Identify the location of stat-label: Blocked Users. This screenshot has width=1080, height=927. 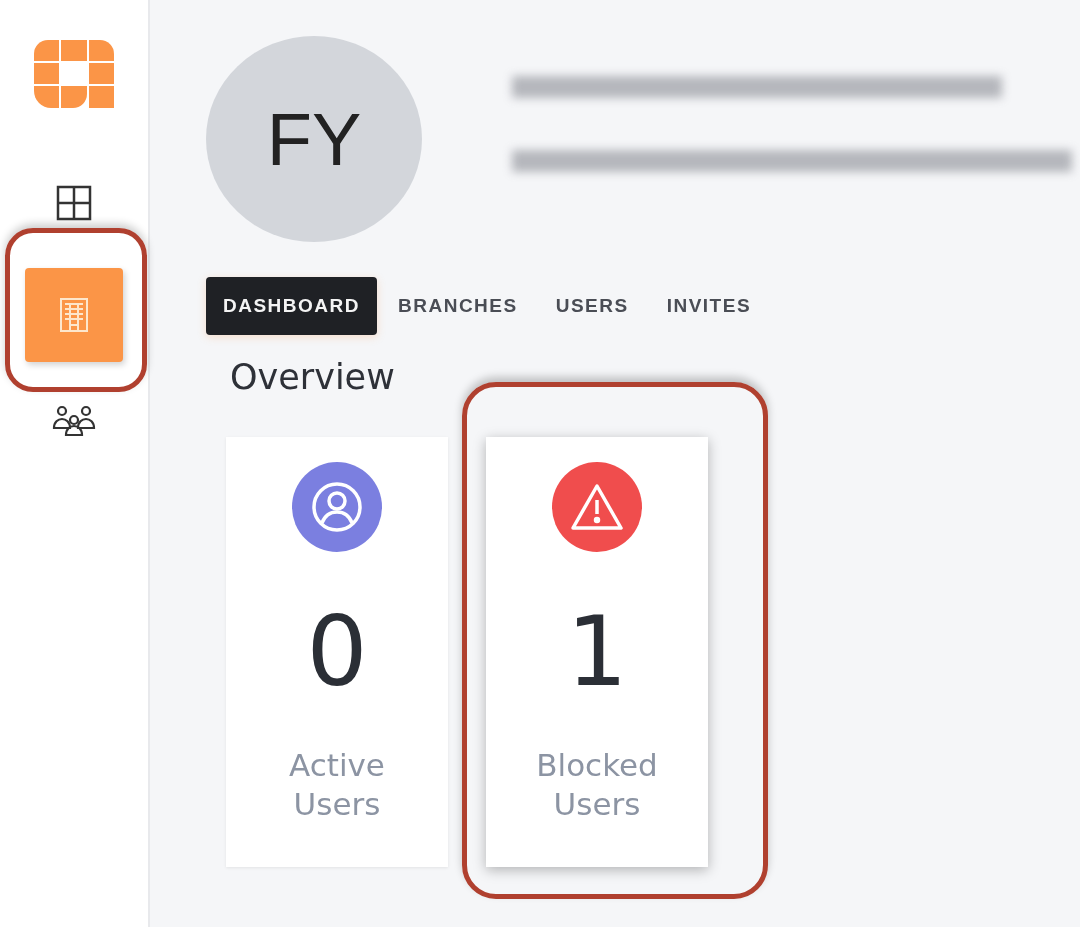
(597, 785).